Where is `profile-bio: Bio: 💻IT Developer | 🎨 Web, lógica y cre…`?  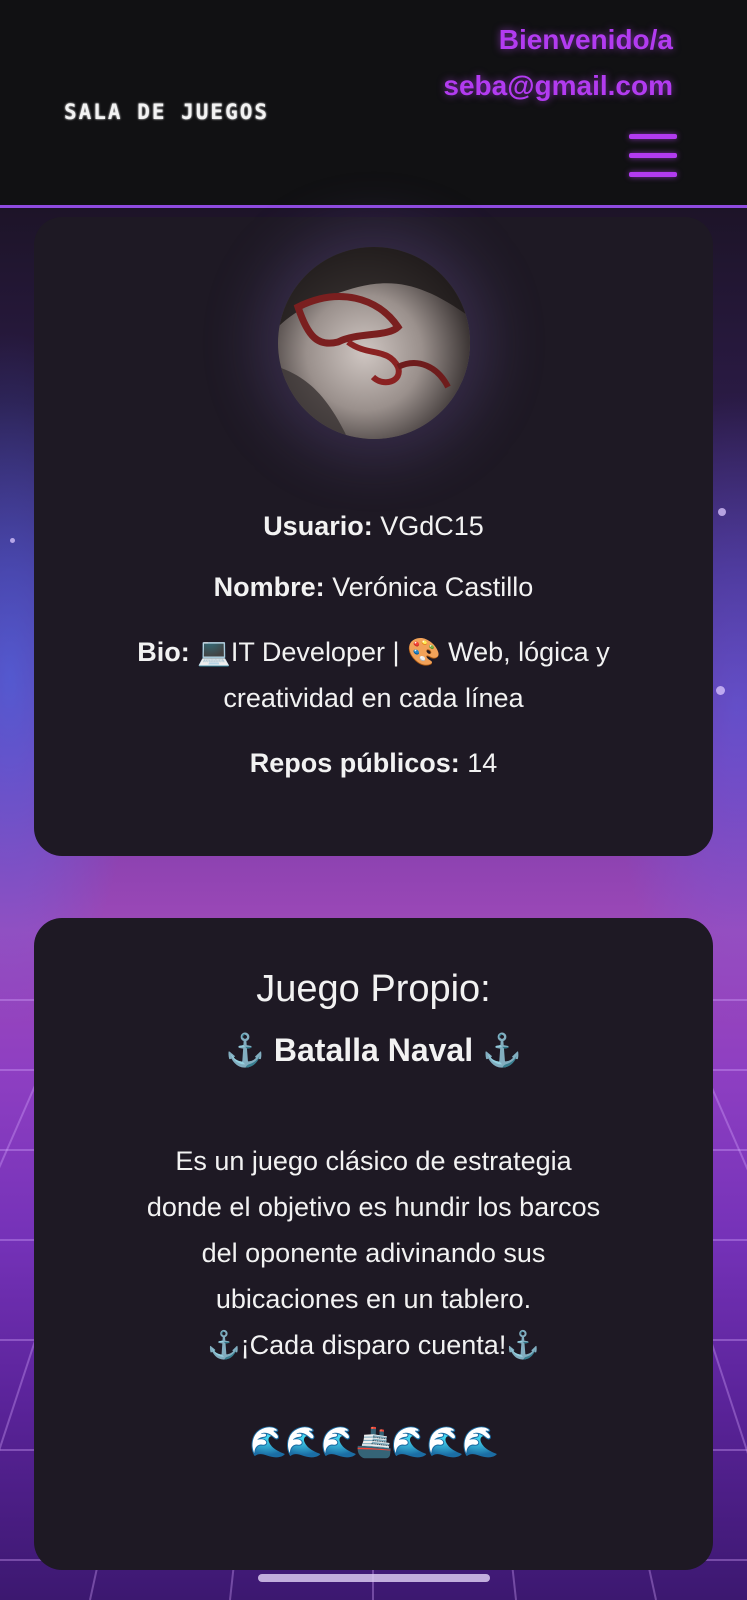
profile-bio: Bio: 💻IT Developer | 🎨 Web, lógica y cre… is located at coordinates (374, 675).